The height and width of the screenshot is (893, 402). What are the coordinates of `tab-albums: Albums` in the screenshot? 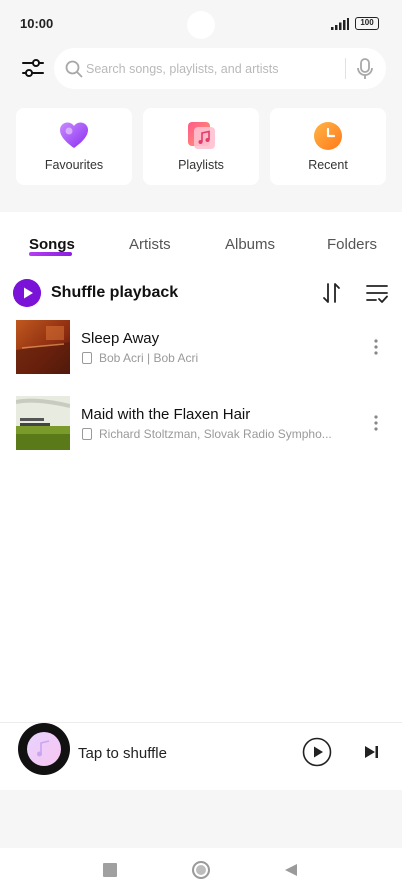 It's located at (250, 244).